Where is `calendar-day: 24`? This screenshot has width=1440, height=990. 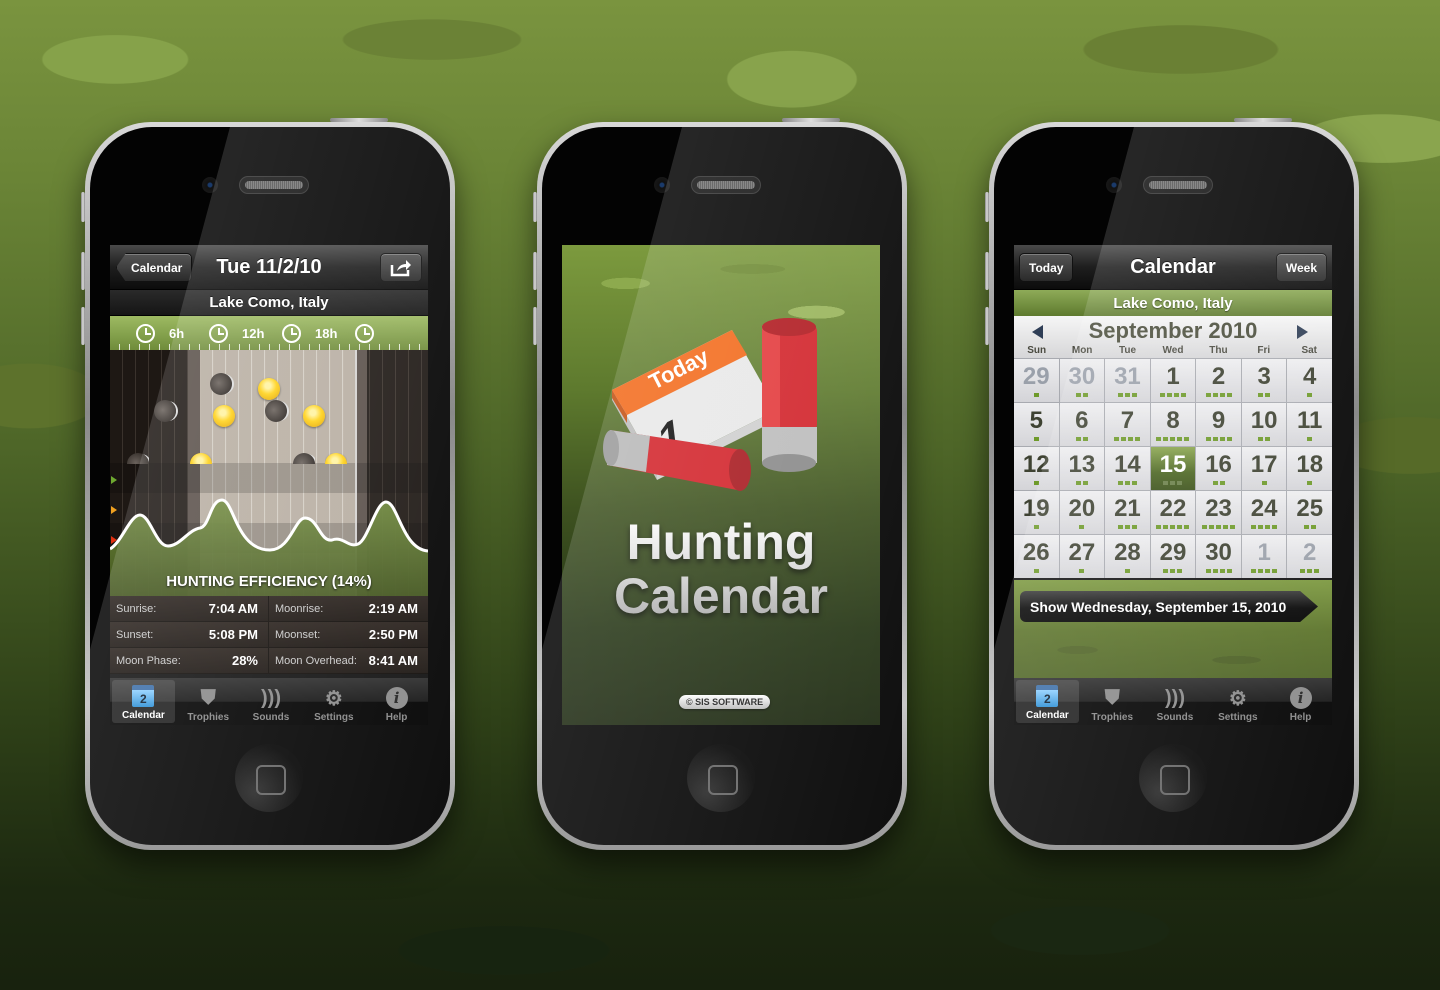 calendar-day: 24 is located at coordinates (1264, 512).